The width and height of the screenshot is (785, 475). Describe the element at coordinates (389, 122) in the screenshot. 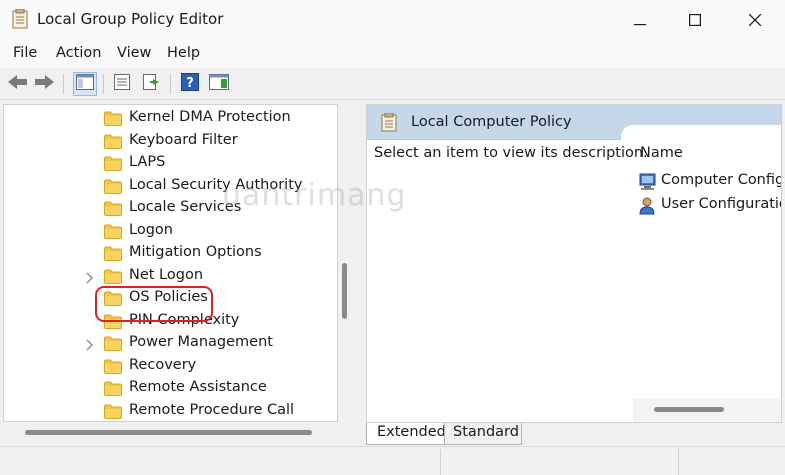

I see `policy-icon` at that location.